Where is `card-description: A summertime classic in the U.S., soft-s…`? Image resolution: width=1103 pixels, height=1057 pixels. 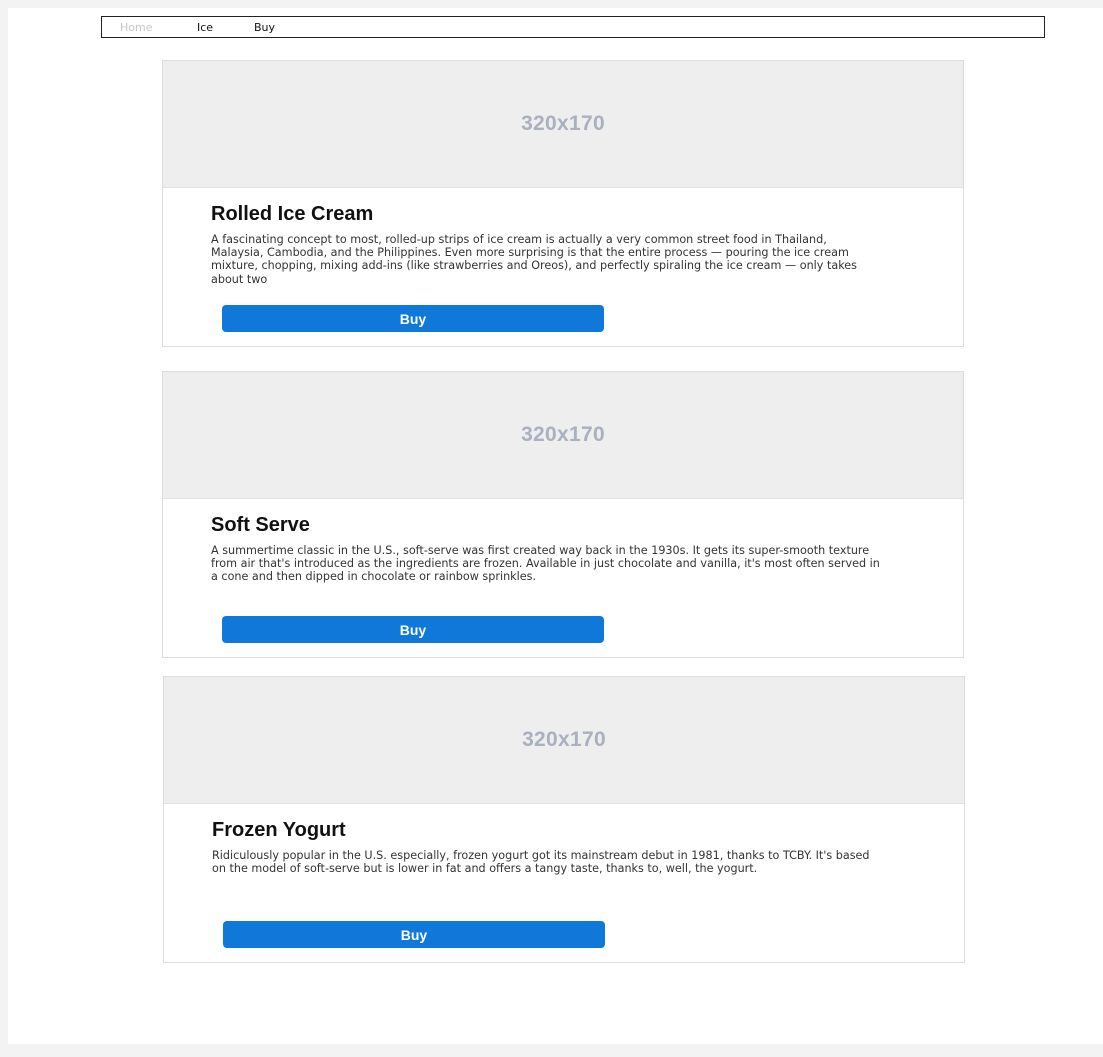
card-description: A summertime classic in the U.S., soft-s… is located at coordinates (545, 564).